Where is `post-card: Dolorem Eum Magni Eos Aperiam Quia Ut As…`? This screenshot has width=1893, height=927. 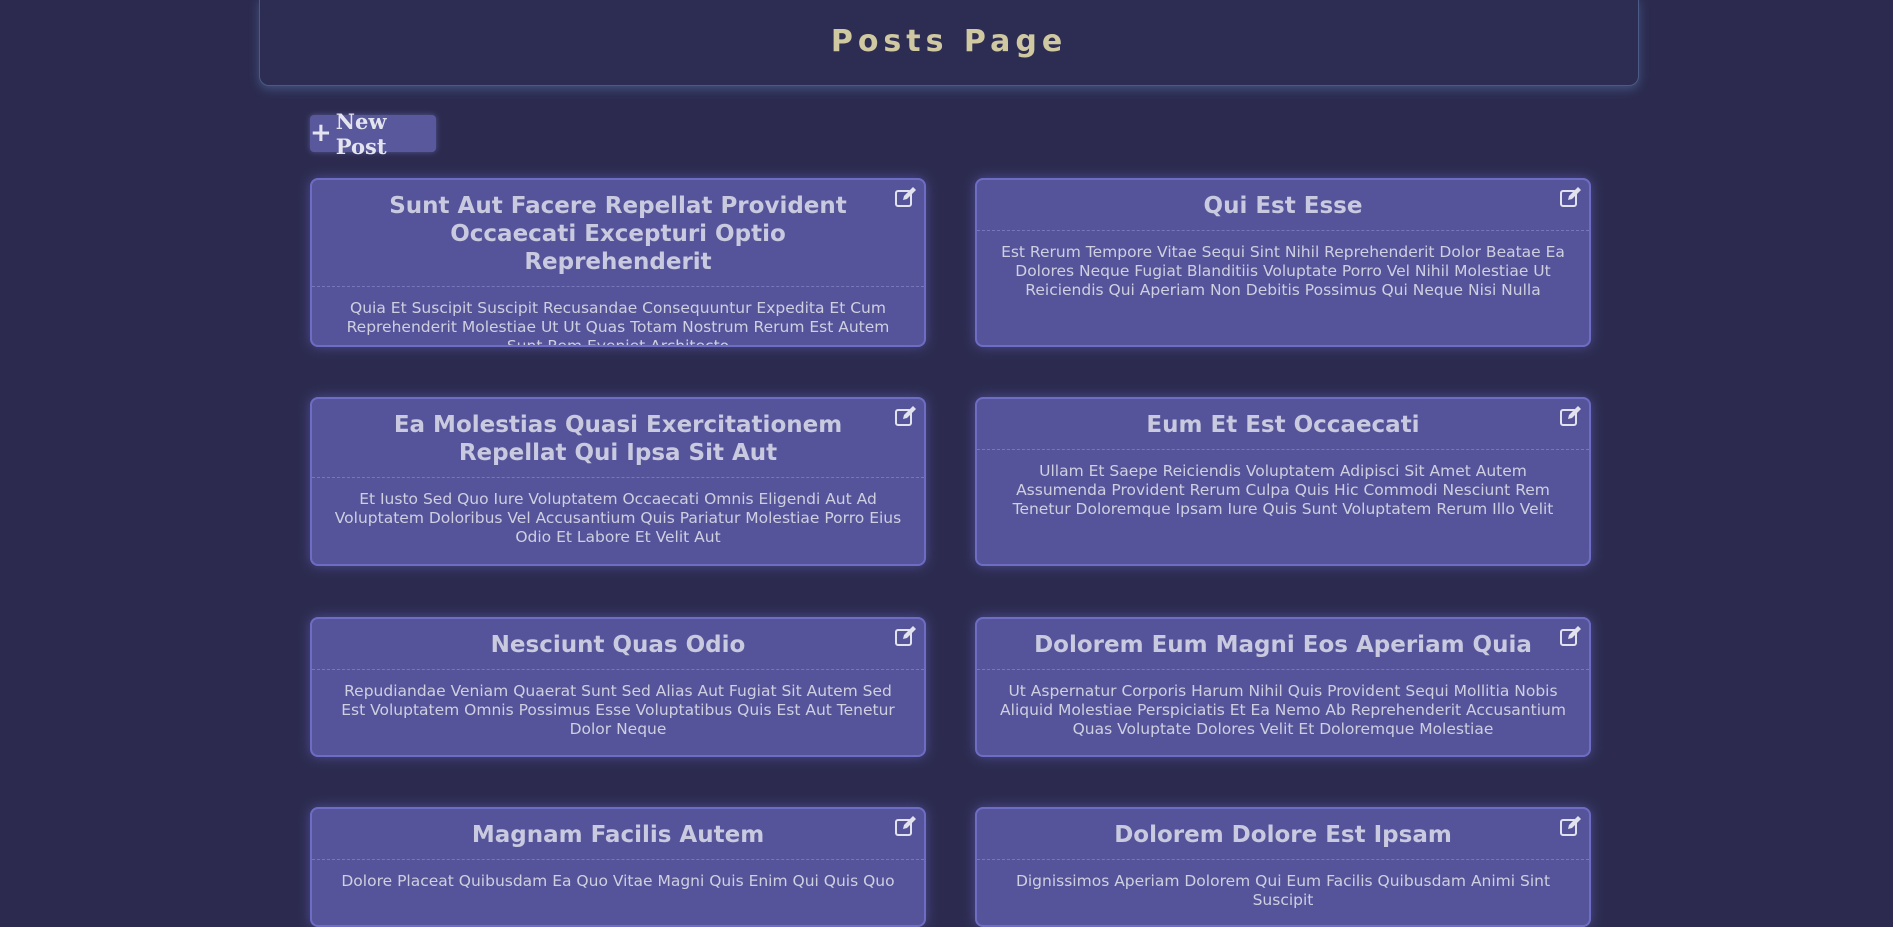
post-card: Dolorem Eum Magni Eos Aperiam Quia Ut As… is located at coordinates (1283, 687).